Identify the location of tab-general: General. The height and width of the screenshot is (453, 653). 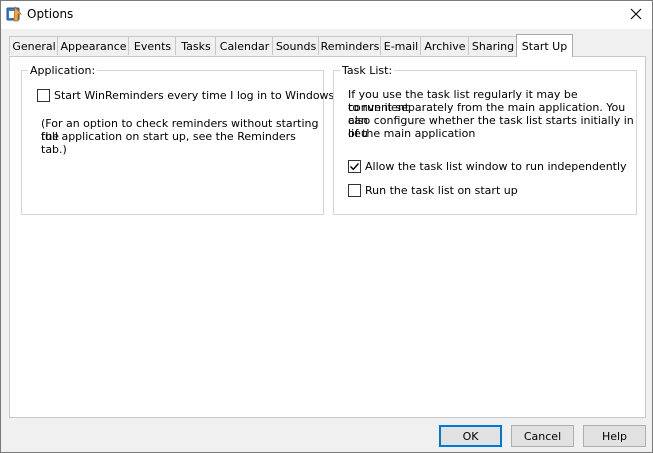
(34, 45).